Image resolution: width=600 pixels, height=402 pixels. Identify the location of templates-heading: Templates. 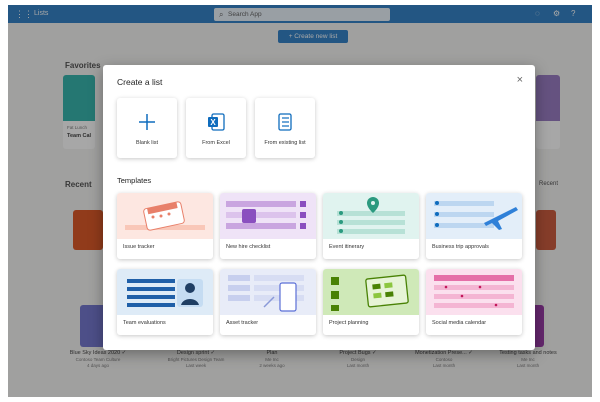
(134, 180).